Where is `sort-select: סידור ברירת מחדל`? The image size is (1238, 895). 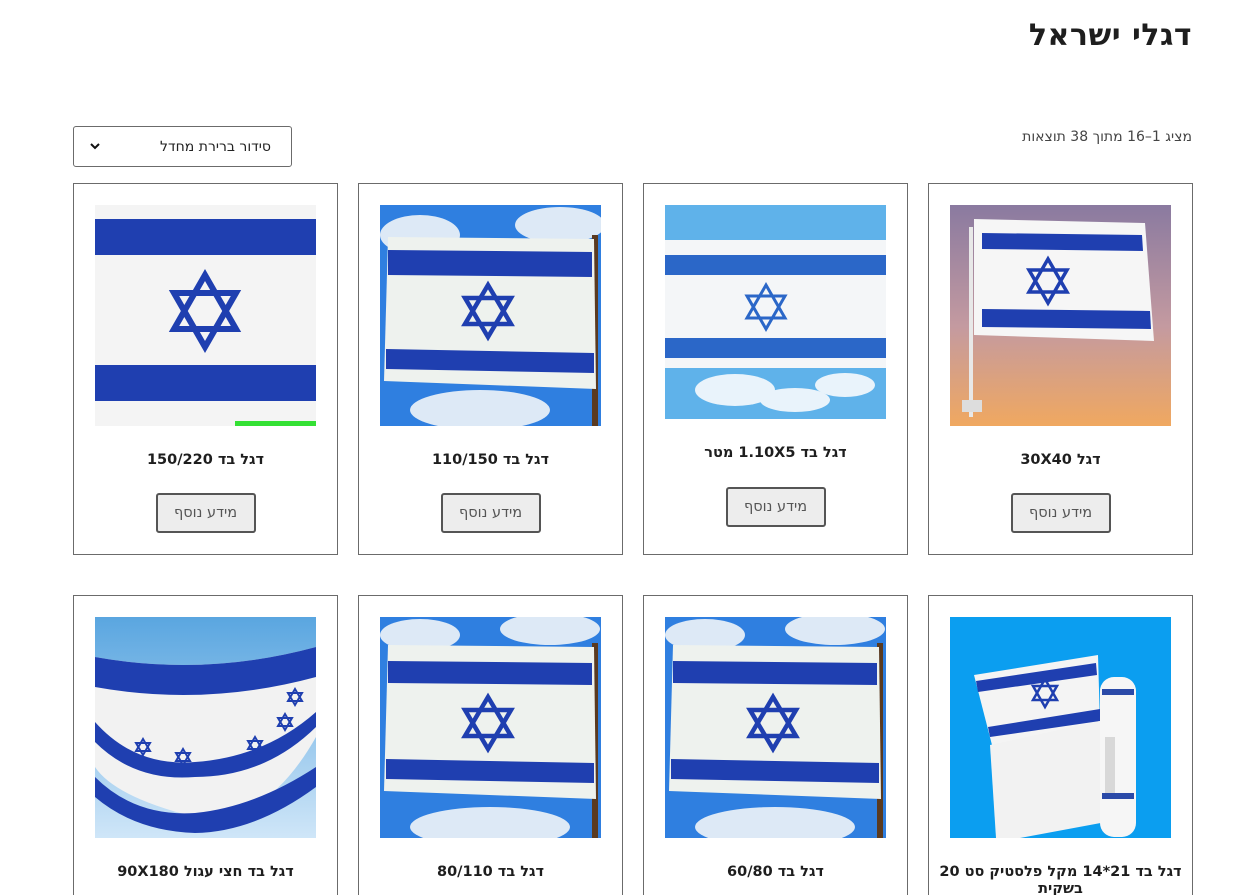
sort-select: סידור ברירת מחדל is located at coordinates (182, 146).